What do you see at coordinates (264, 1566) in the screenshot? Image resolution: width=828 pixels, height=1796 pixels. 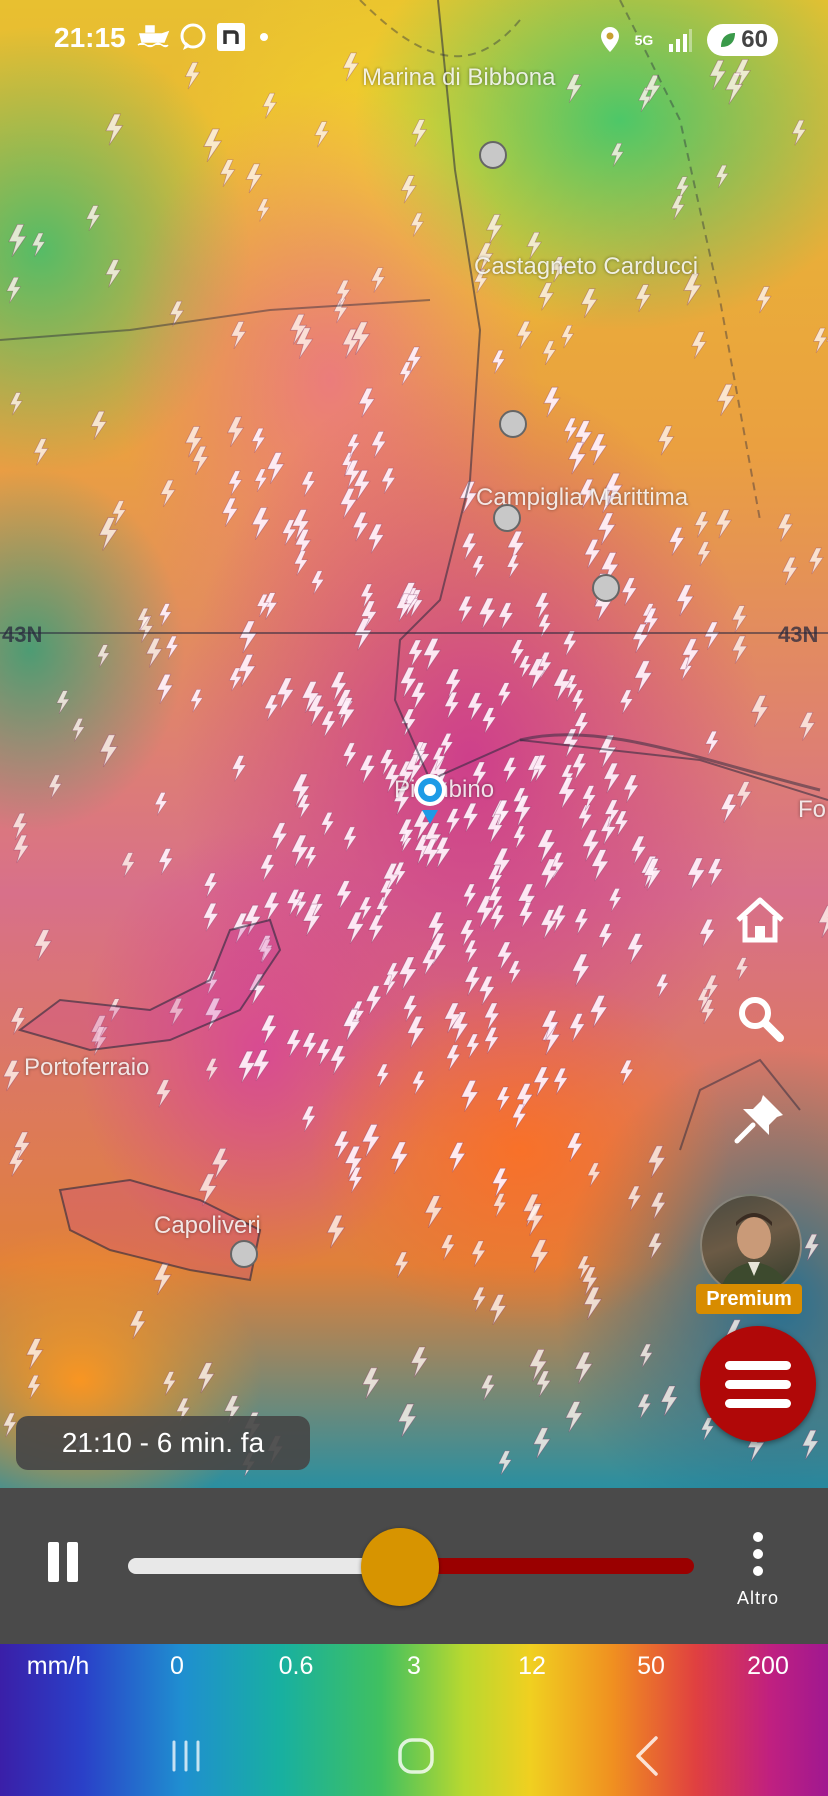 I see `timeline-played` at bounding box center [264, 1566].